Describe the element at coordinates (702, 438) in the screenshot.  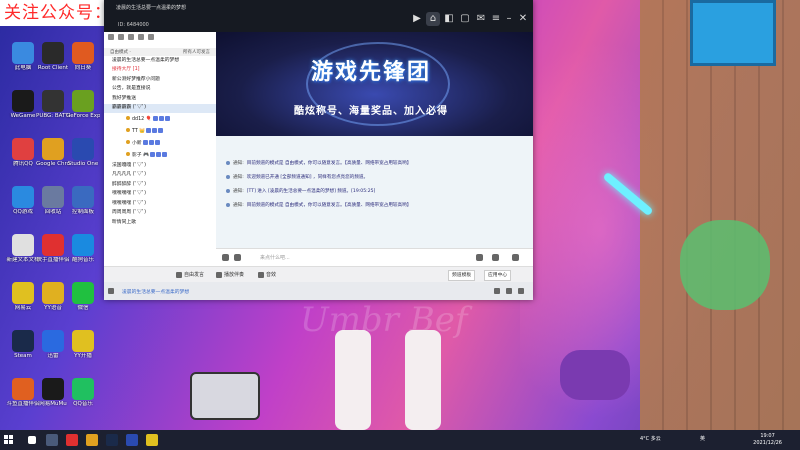
I see `ime-indicator: 英` at that location.